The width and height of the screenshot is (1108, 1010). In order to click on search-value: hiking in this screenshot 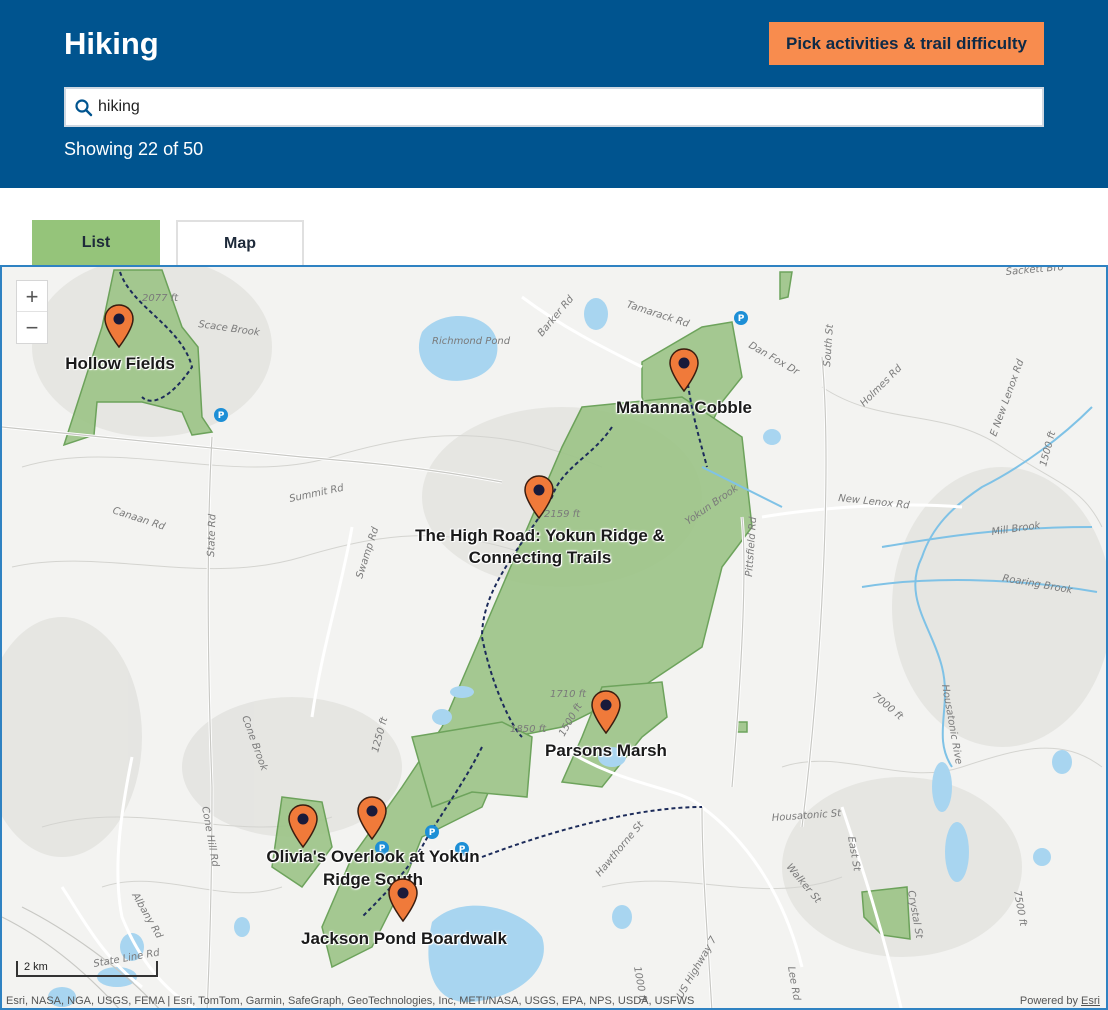, I will do `click(119, 106)`.